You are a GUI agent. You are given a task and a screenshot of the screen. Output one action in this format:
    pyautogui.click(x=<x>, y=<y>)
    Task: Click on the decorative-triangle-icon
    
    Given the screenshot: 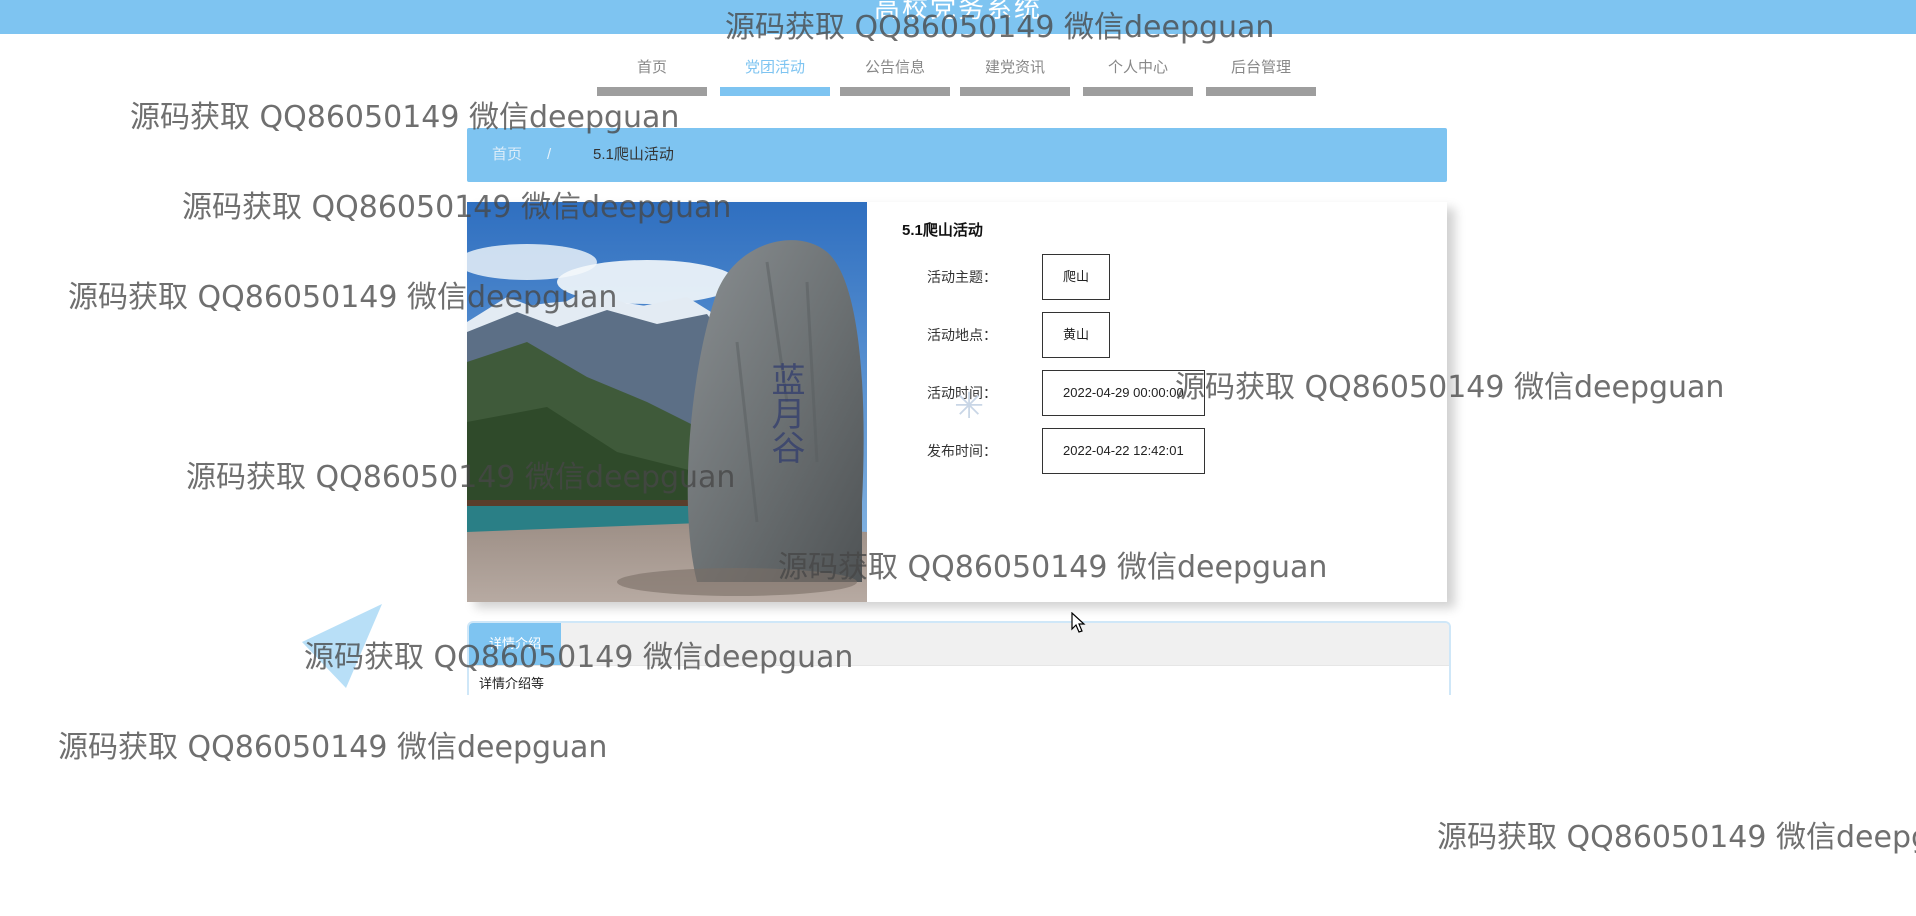 What is the action you would take?
    pyautogui.click(x=342, y=646)
    